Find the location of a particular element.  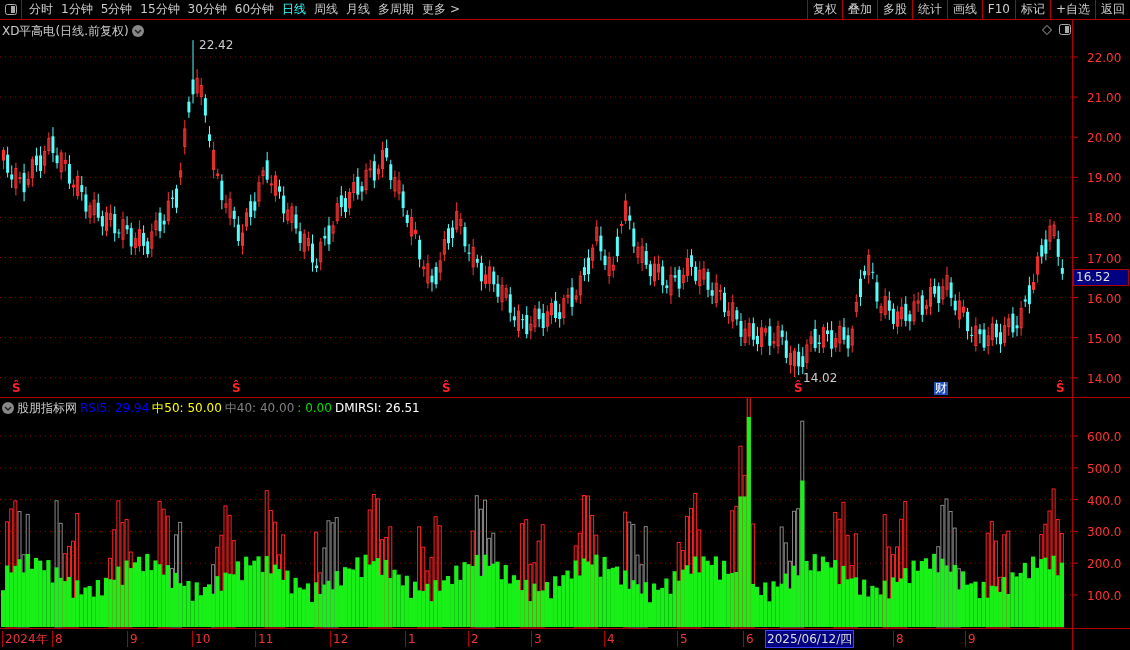

period-tab: 60分钟 is located at coordinates (254, 9).